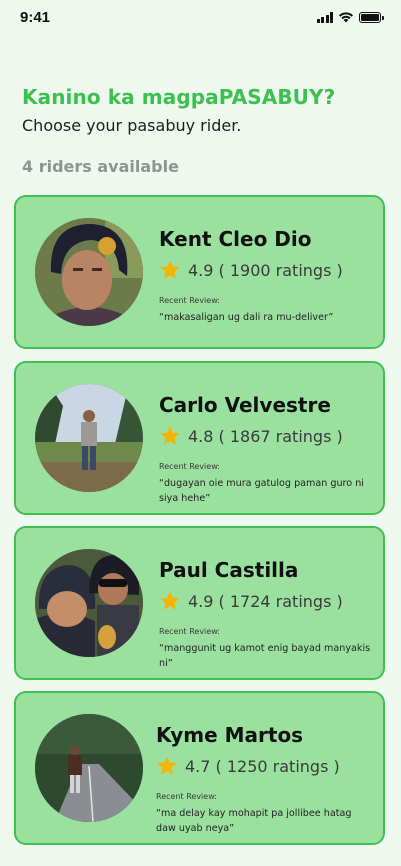 Image resolution: width=401 pixels, height=866 pixels. What do you see at coordinates (132, 125) in the screenshot?
I see `page-subtitle: Choose your pasabuy rider.` at bounding box center [132, 125].